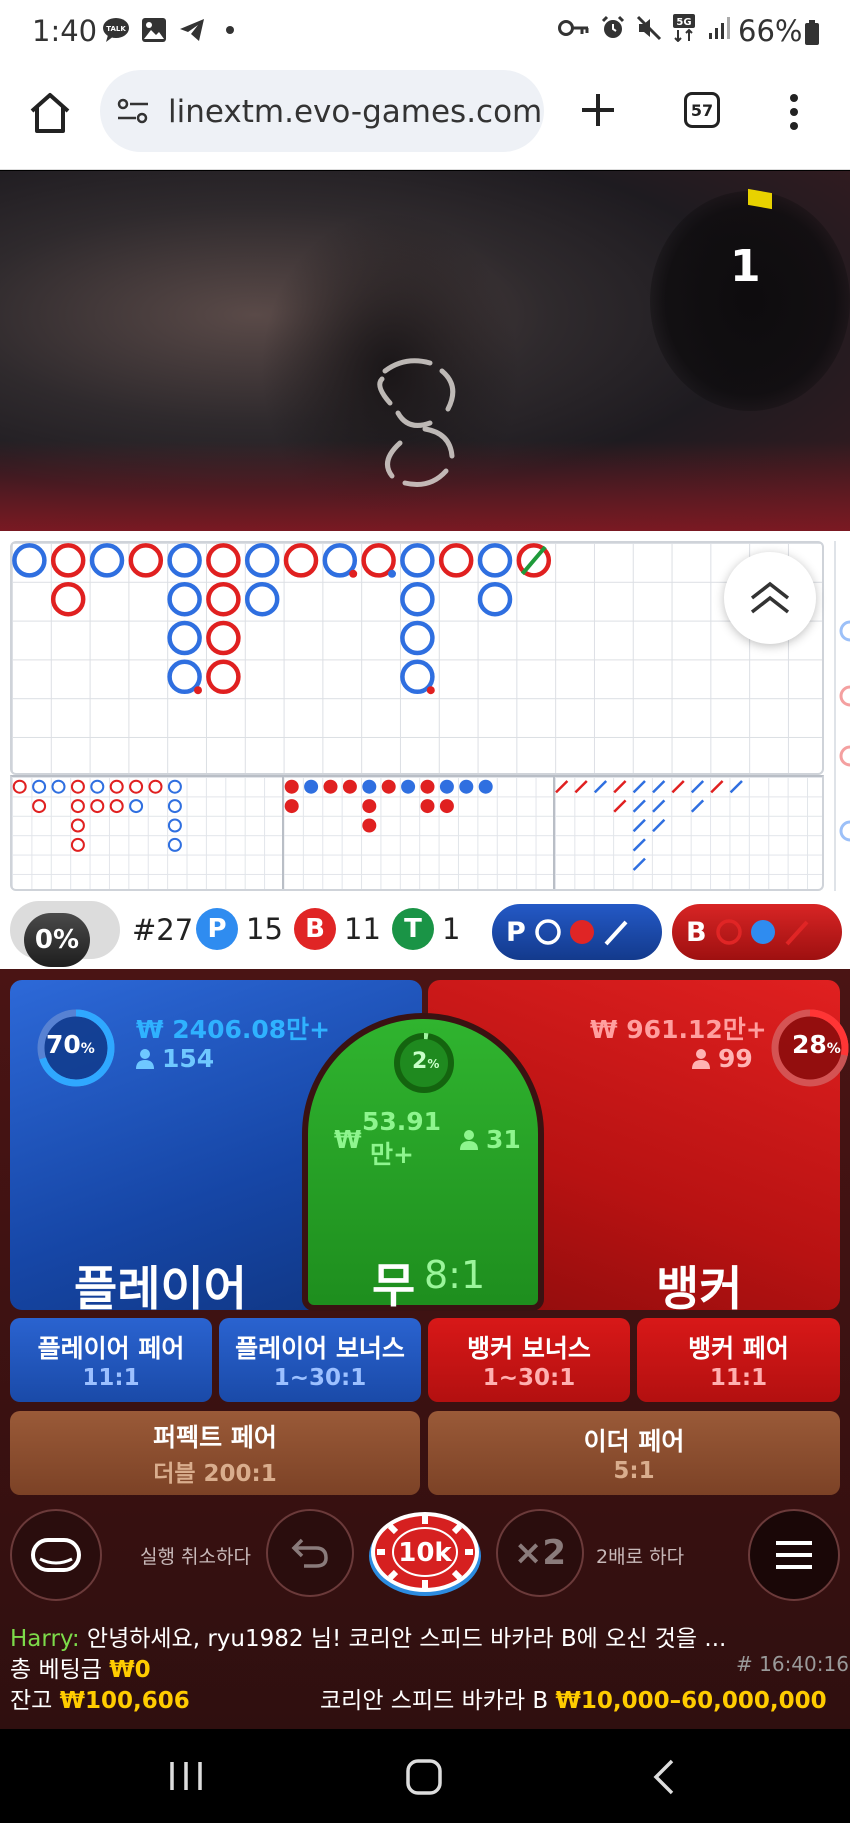  Describe the element at coordinates (320, 1360) in the screenshot. I see `player-bonus-bet: 플레이어 보너스 1~30:1` at that location.